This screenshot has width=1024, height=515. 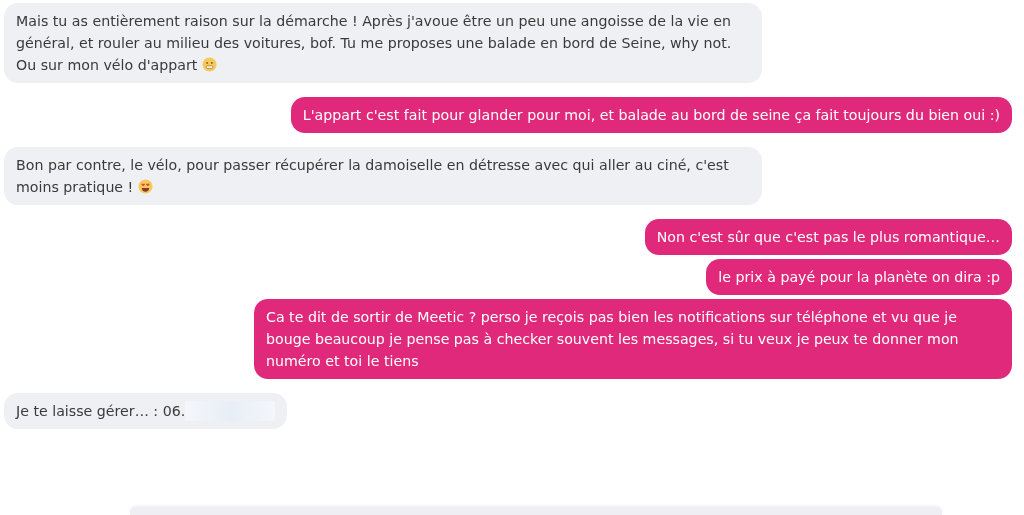 I want to click on sent-message: L'appart c'est fait pour glander pour moi, et balade au bord de seine ça fait toujours du bien oui :), so click(x=651, y=115).